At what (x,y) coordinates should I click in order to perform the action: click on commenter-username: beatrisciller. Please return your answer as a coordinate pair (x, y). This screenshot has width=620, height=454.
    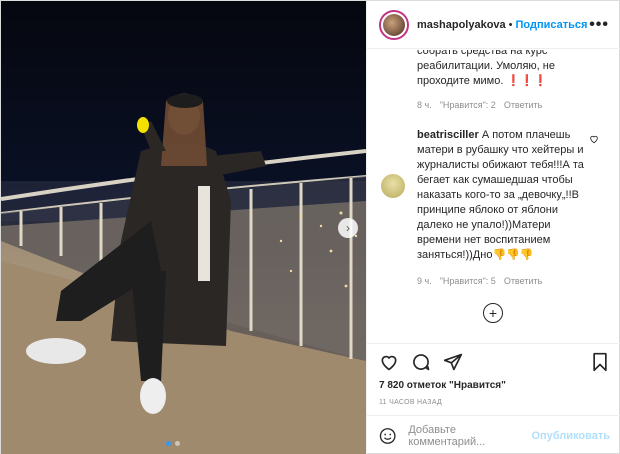
    Looking at the image, I should click on (448, 135).